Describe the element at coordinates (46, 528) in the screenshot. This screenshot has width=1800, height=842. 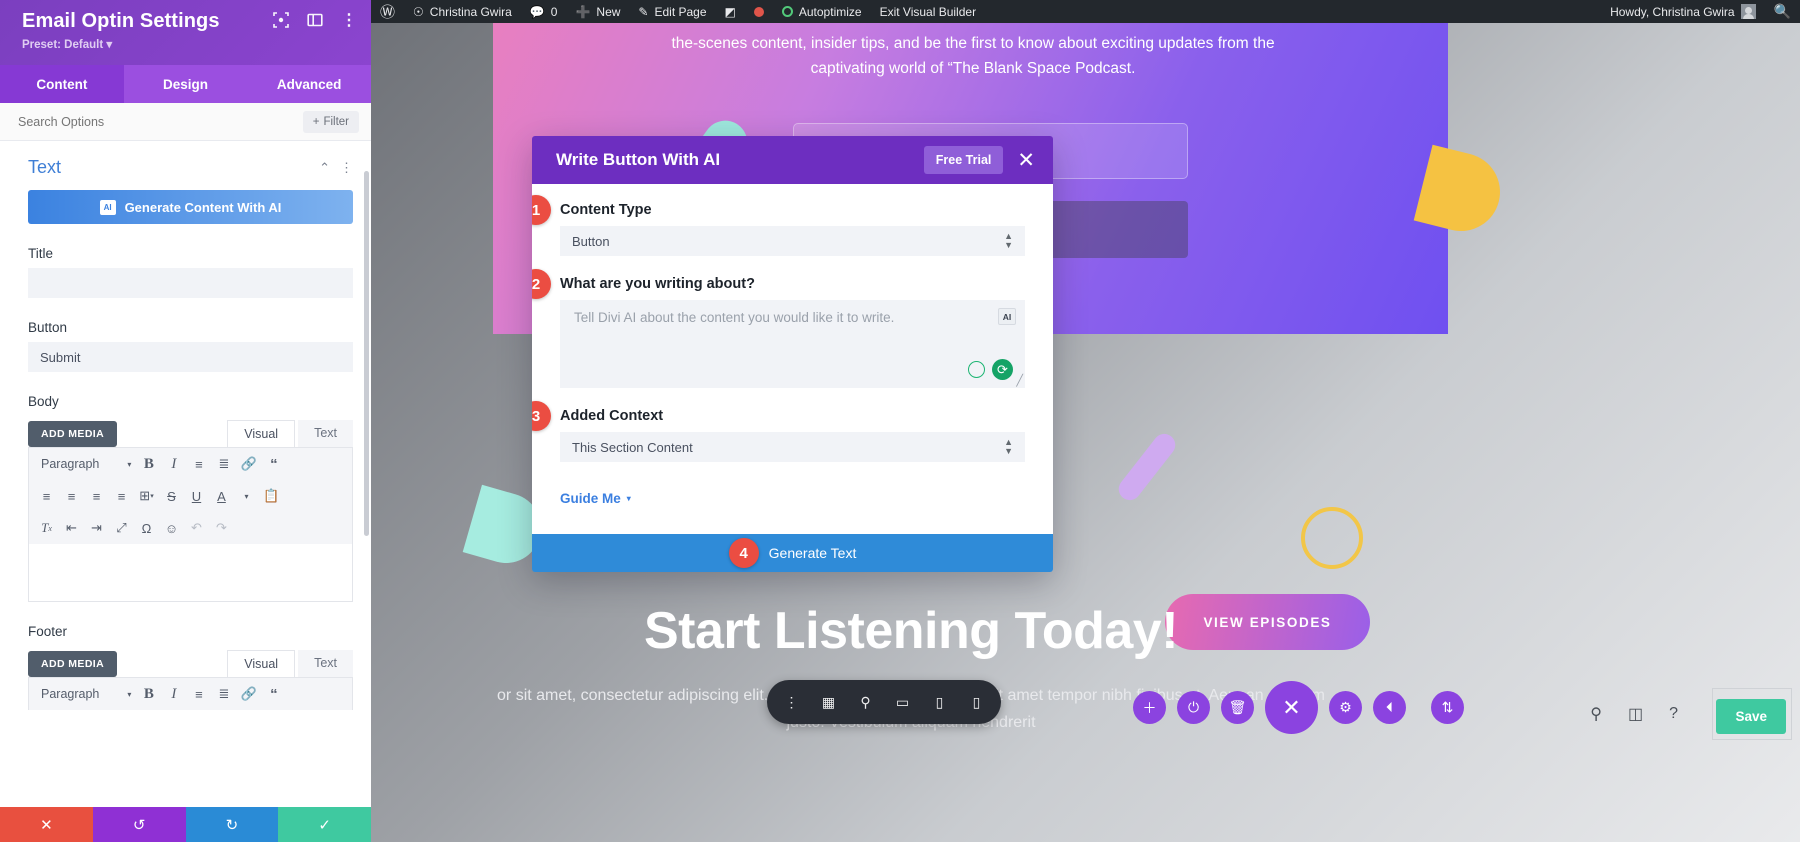
I see `clear-formatting-icon: Tx` at that location.